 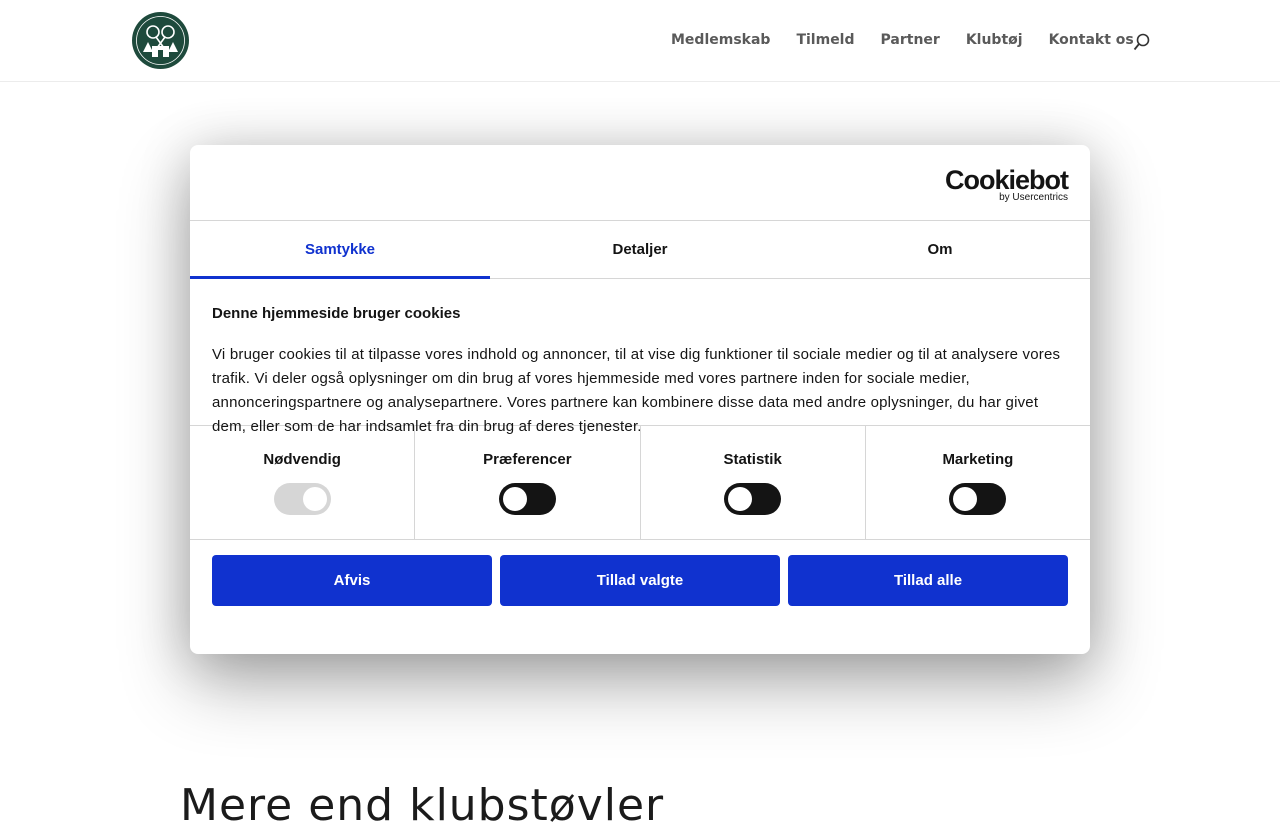 I want to click on tab-om: Om, so click(x=940, y=249).